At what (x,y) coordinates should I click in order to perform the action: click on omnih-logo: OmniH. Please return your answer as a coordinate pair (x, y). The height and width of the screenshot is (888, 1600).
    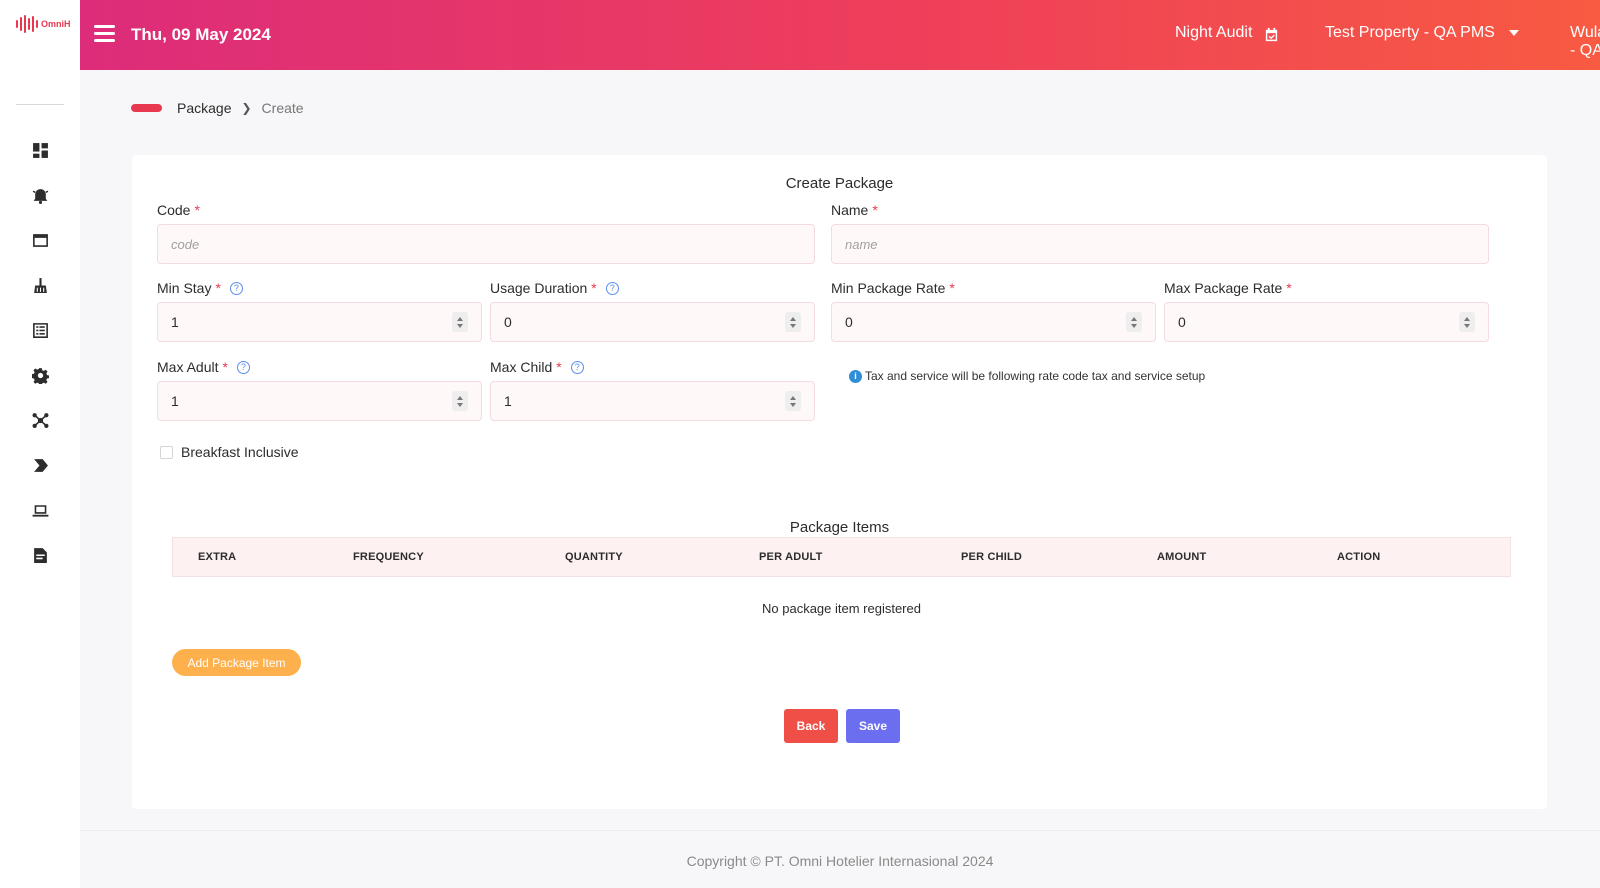
    Looking at the image, I should click on (43, 24).